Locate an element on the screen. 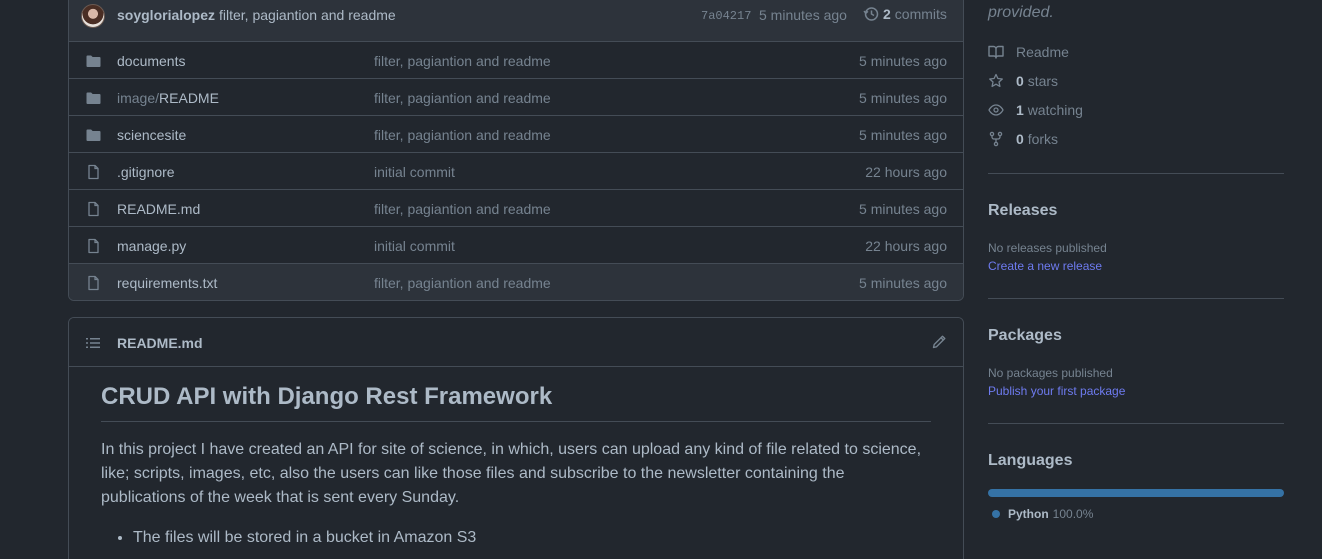 The image size is (1322, 559). file-name-prefix: image/ is located at coordinates (138, 98).